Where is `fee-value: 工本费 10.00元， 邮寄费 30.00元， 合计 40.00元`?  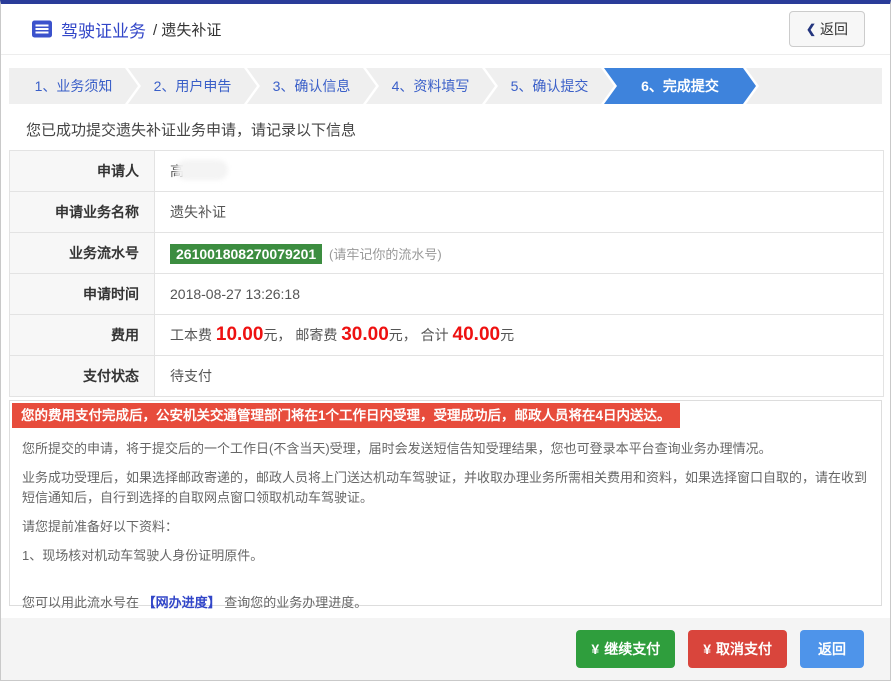 fee-value: 工本费 10.00元， 邮寄费 30.00元， 合计 40.00元 is located at coordinates (519, 335).